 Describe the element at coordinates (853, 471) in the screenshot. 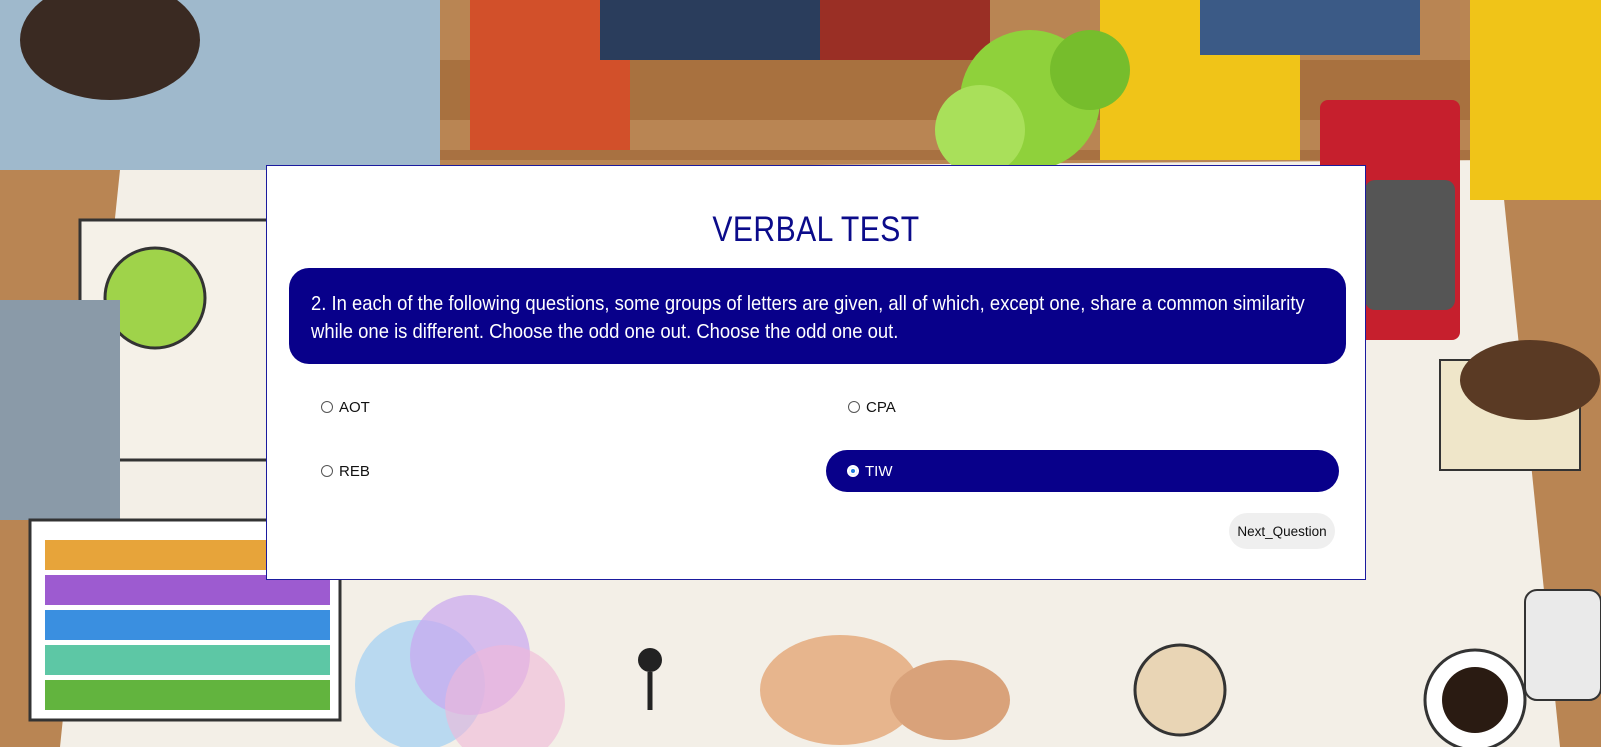

I see `radio-button-selected` at that location.